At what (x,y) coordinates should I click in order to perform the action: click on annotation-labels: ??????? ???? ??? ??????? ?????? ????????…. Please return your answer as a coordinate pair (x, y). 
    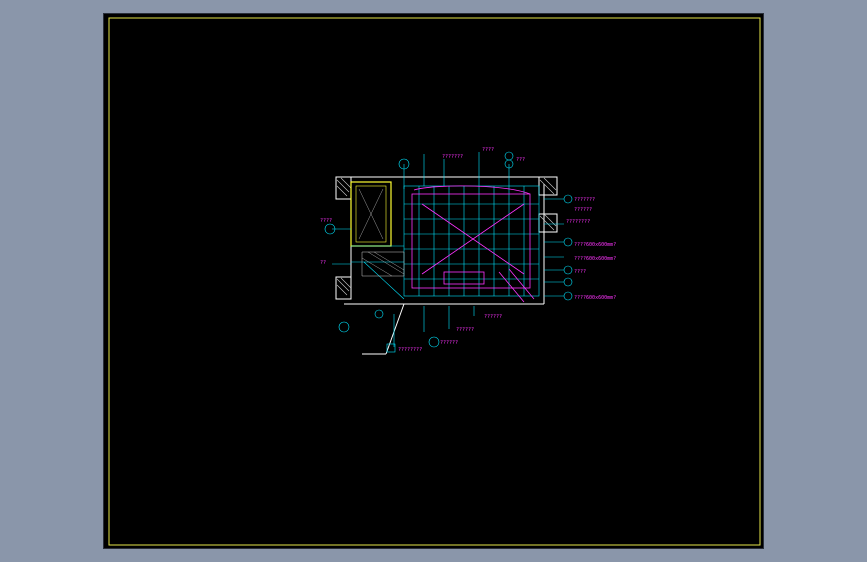
    Looking at the image, I should click on (468, 250).